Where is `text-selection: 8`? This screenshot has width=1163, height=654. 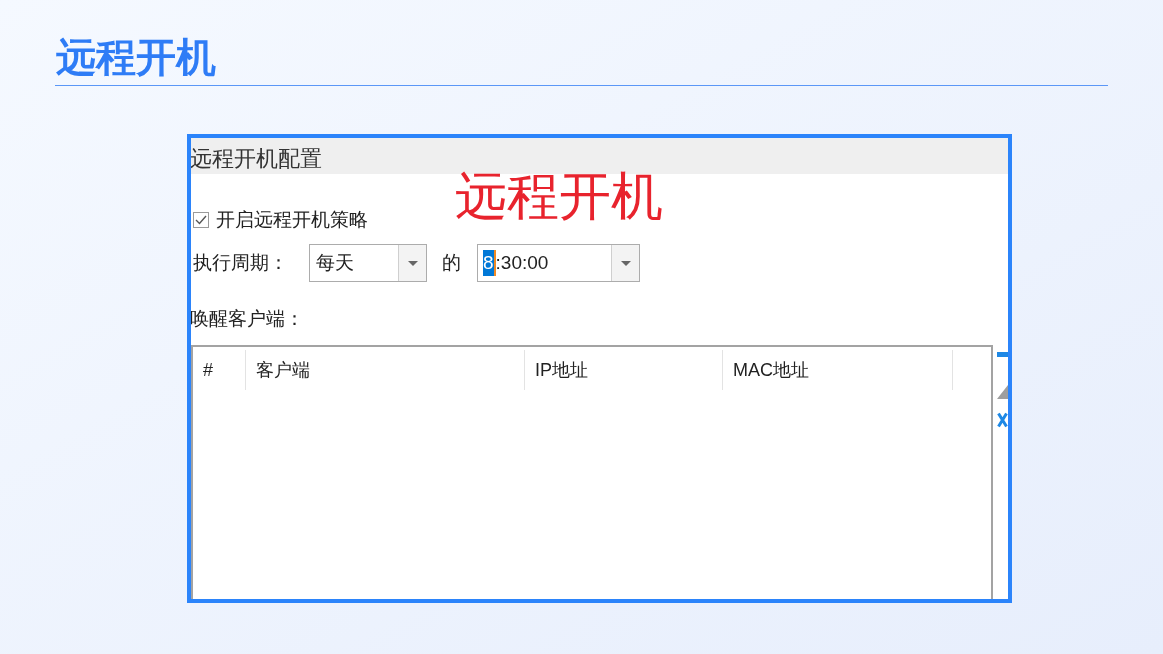
text-selection: 8 is located at coordinates (489, 263).